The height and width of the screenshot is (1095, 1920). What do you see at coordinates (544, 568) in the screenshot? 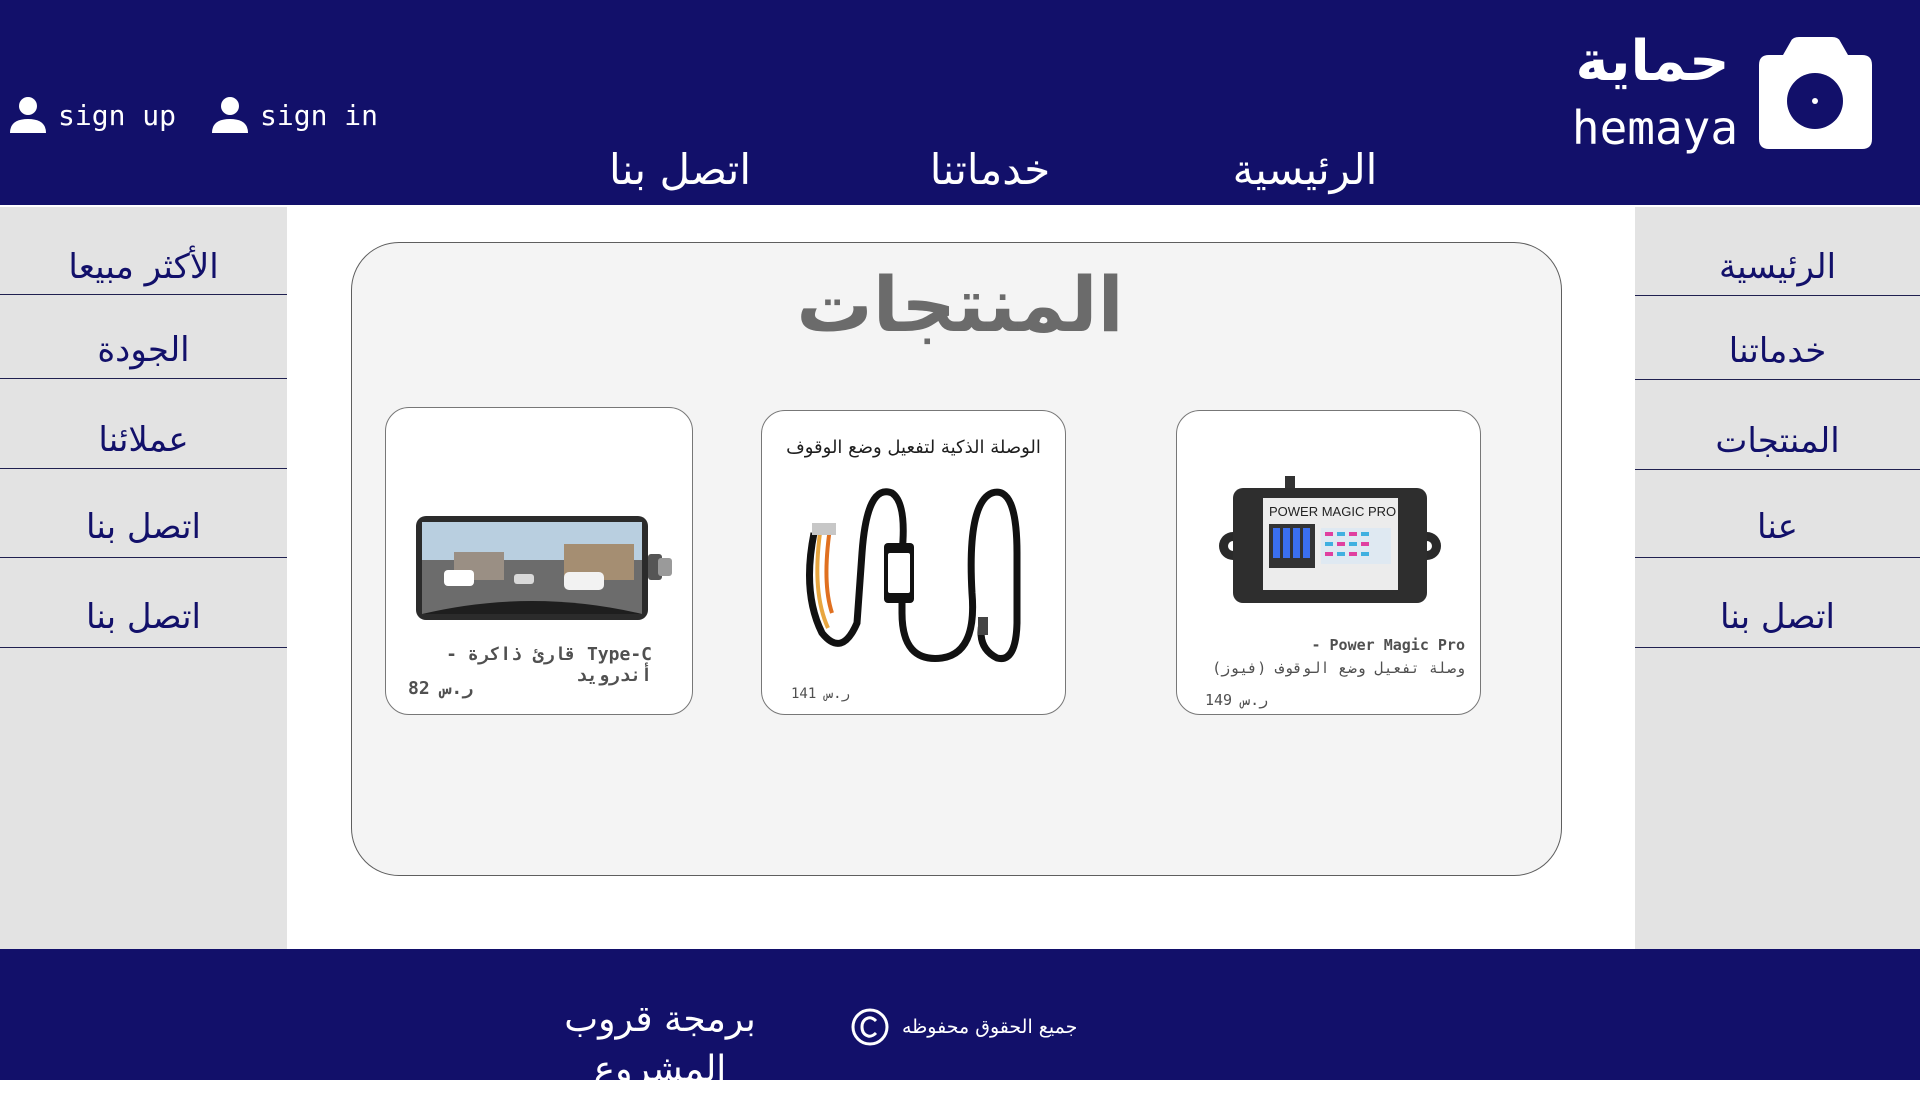
I see `type-c-reader-phone-image` at bounding box center [544, 568].